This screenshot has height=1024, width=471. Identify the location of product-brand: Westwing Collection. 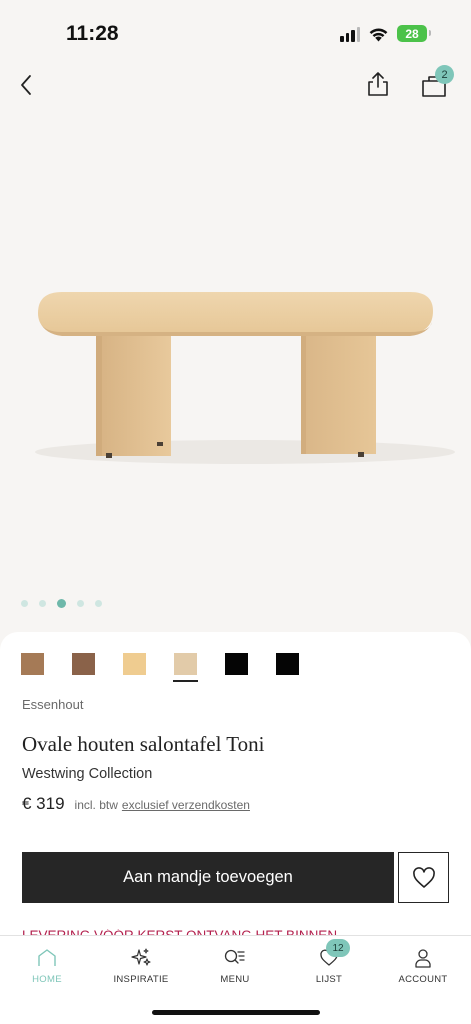
(87, 774).